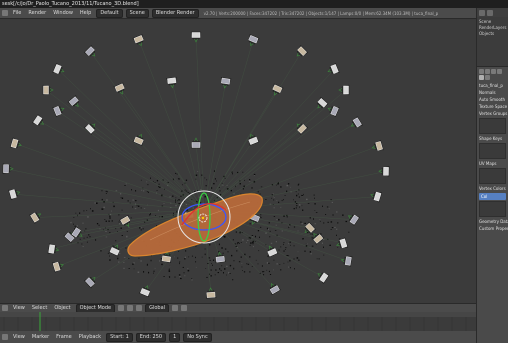 This screenshot has width=508, height=343. I want to click on menu-window: Window, so click(63, 13).